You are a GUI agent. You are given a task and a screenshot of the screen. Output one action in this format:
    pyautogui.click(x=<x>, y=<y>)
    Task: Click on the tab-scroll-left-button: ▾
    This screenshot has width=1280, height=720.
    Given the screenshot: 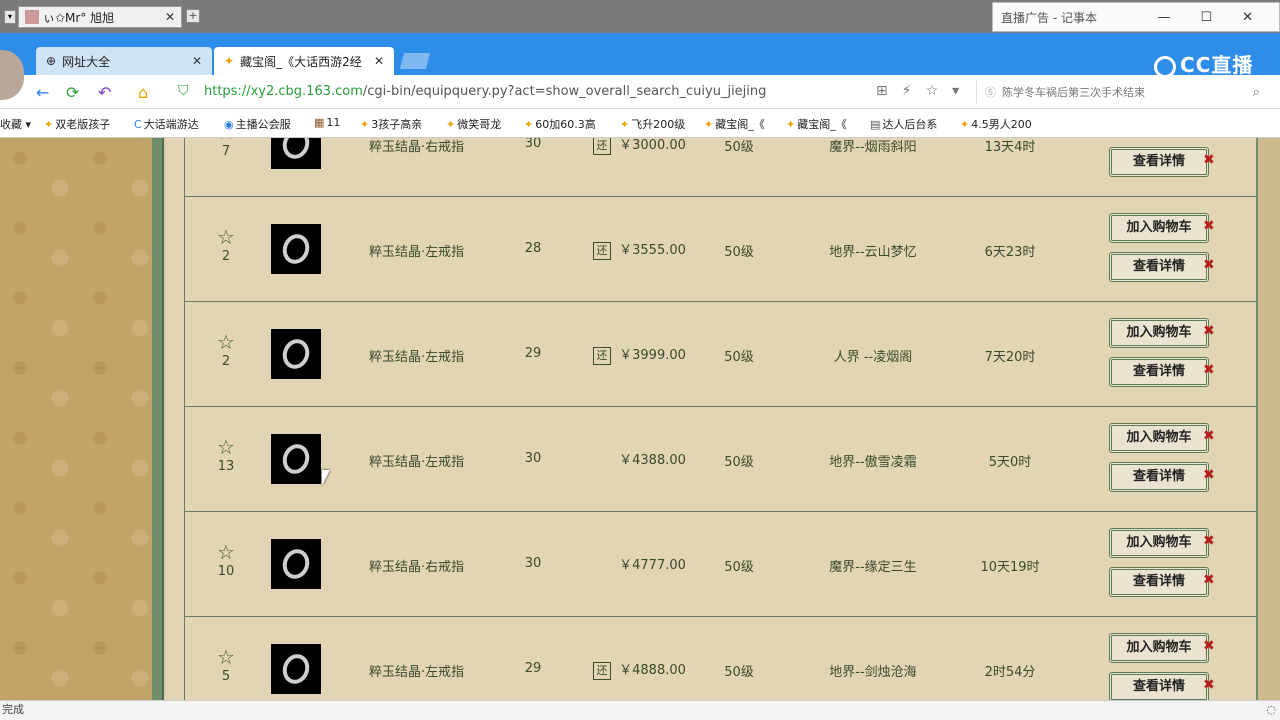 What is the action you would take?
    pyautogui.click(x=10, y=17)
    